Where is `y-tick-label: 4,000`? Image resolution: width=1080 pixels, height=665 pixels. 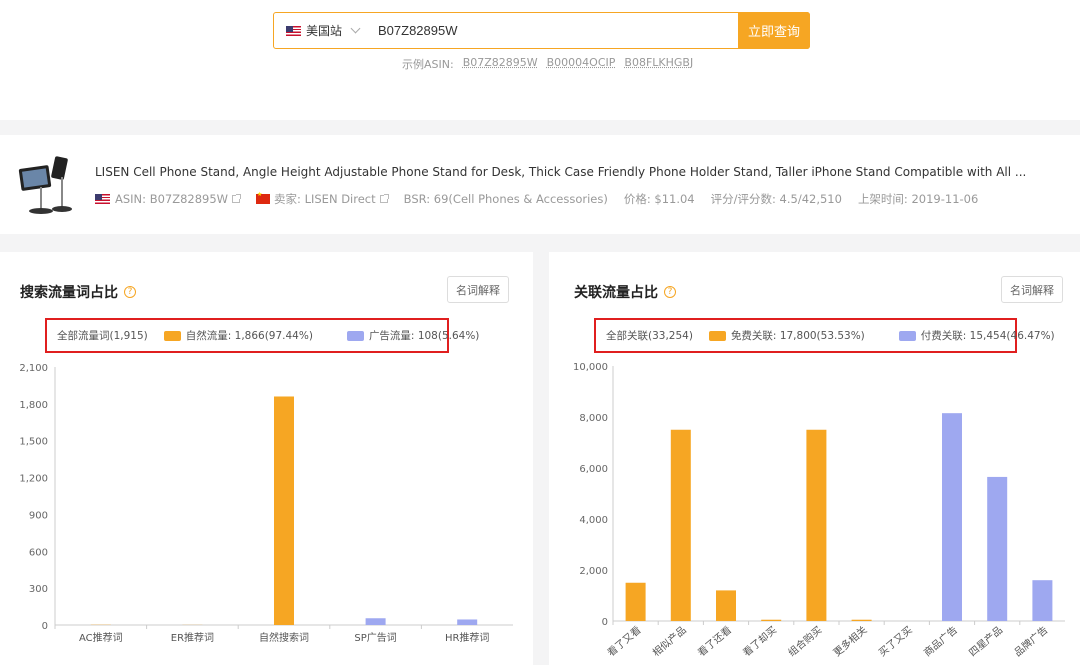
y-tick-label: 4,000 is located at coordinates (593, 520).